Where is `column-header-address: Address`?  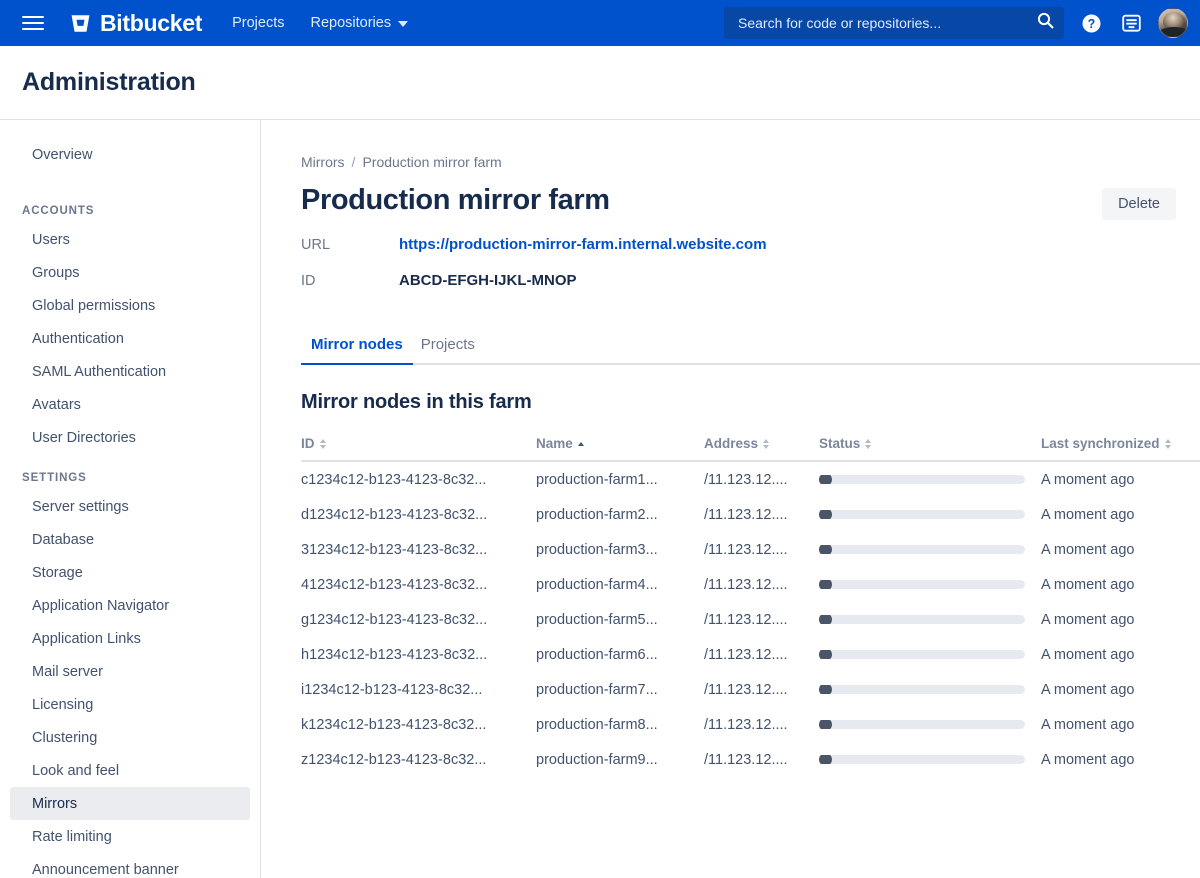
column-header-address: Address is located at coordinates (761, 443).